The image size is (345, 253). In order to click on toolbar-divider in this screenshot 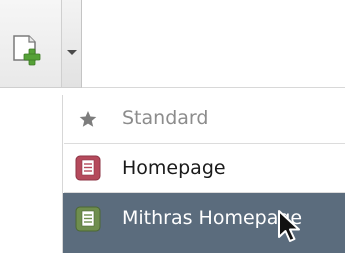, I will do `click(213, 87)`.